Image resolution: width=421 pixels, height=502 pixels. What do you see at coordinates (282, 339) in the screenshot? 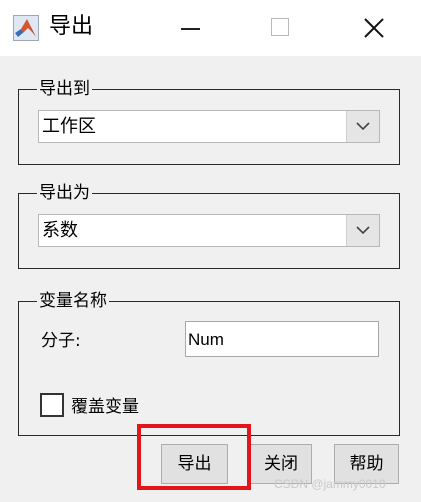
I see `numerator-input: Num` at bounding box center [282, 339].